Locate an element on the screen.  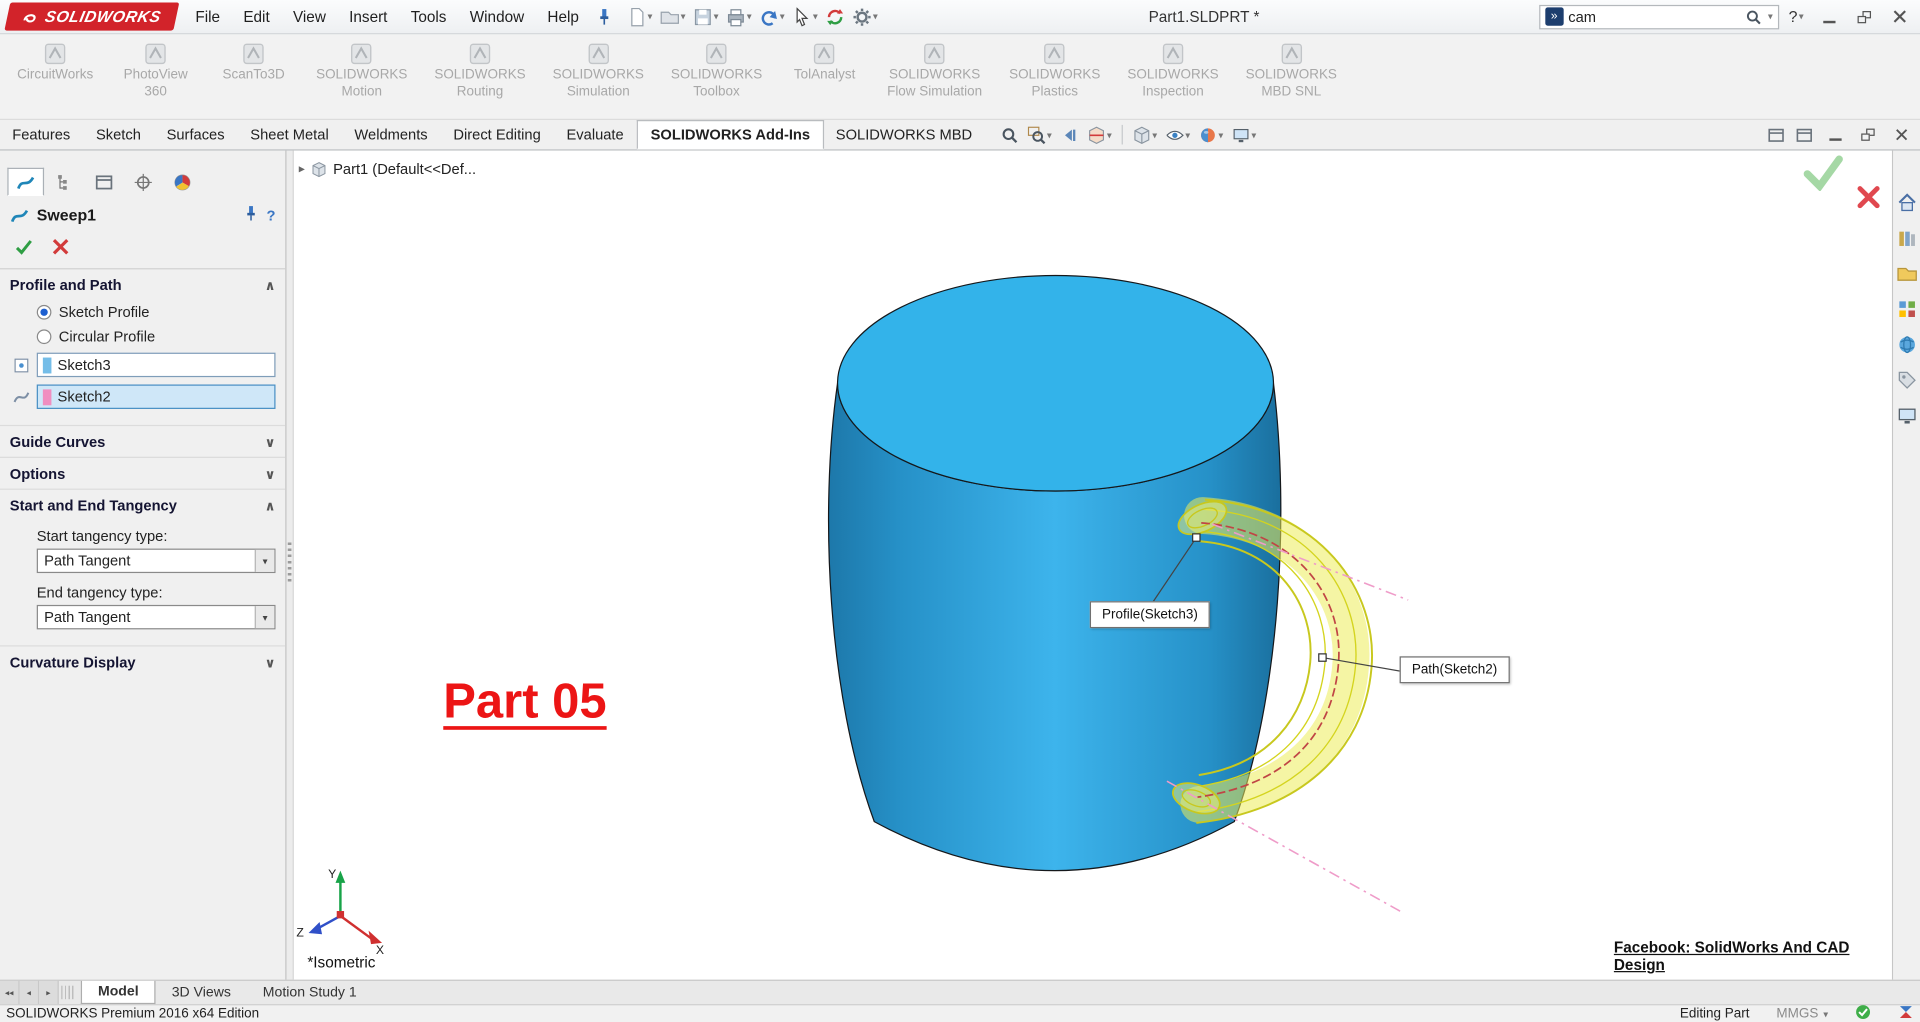
select-tool-button: ▾ is located at coordinates (804, 16).